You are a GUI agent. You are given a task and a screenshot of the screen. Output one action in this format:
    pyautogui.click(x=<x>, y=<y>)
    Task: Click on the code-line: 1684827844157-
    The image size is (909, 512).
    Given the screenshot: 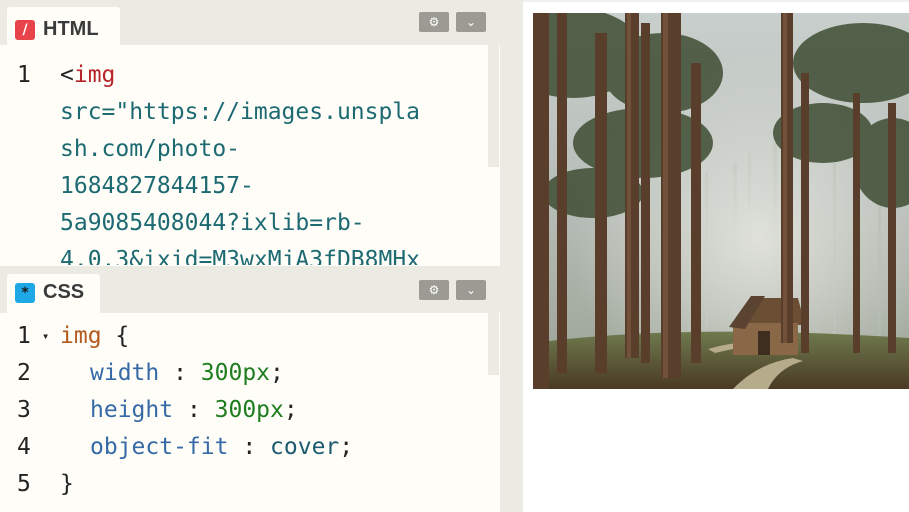 What is the action you would take?
    pyautogui.click(x=244, y=186)
    